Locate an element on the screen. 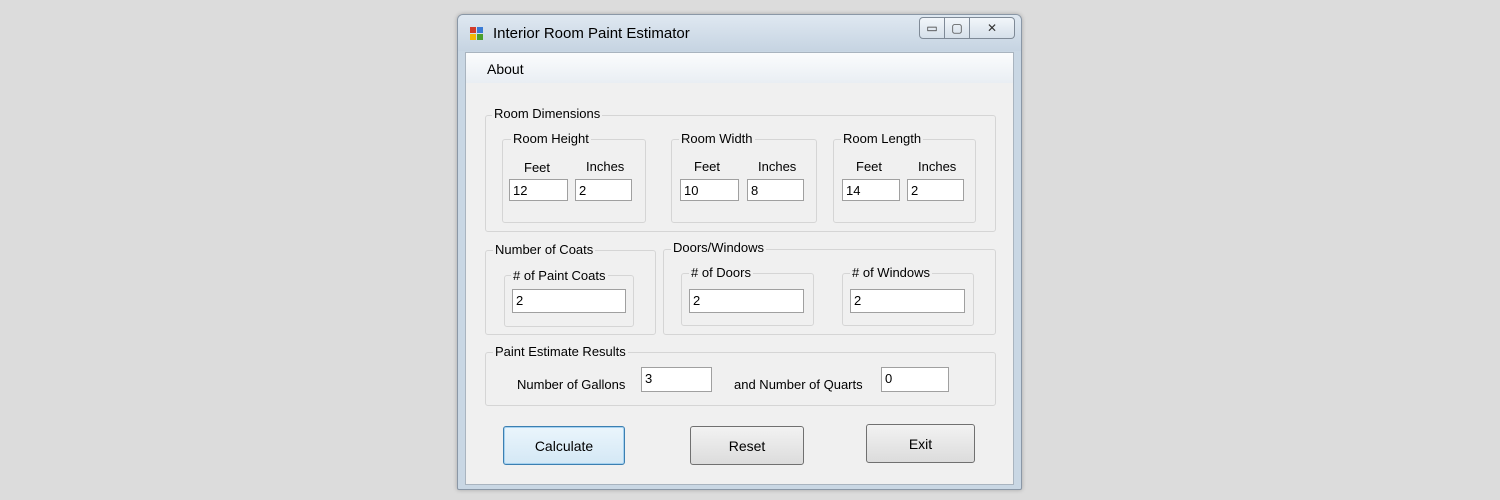  close-button: ✕ is located at coordinates (992, 28).